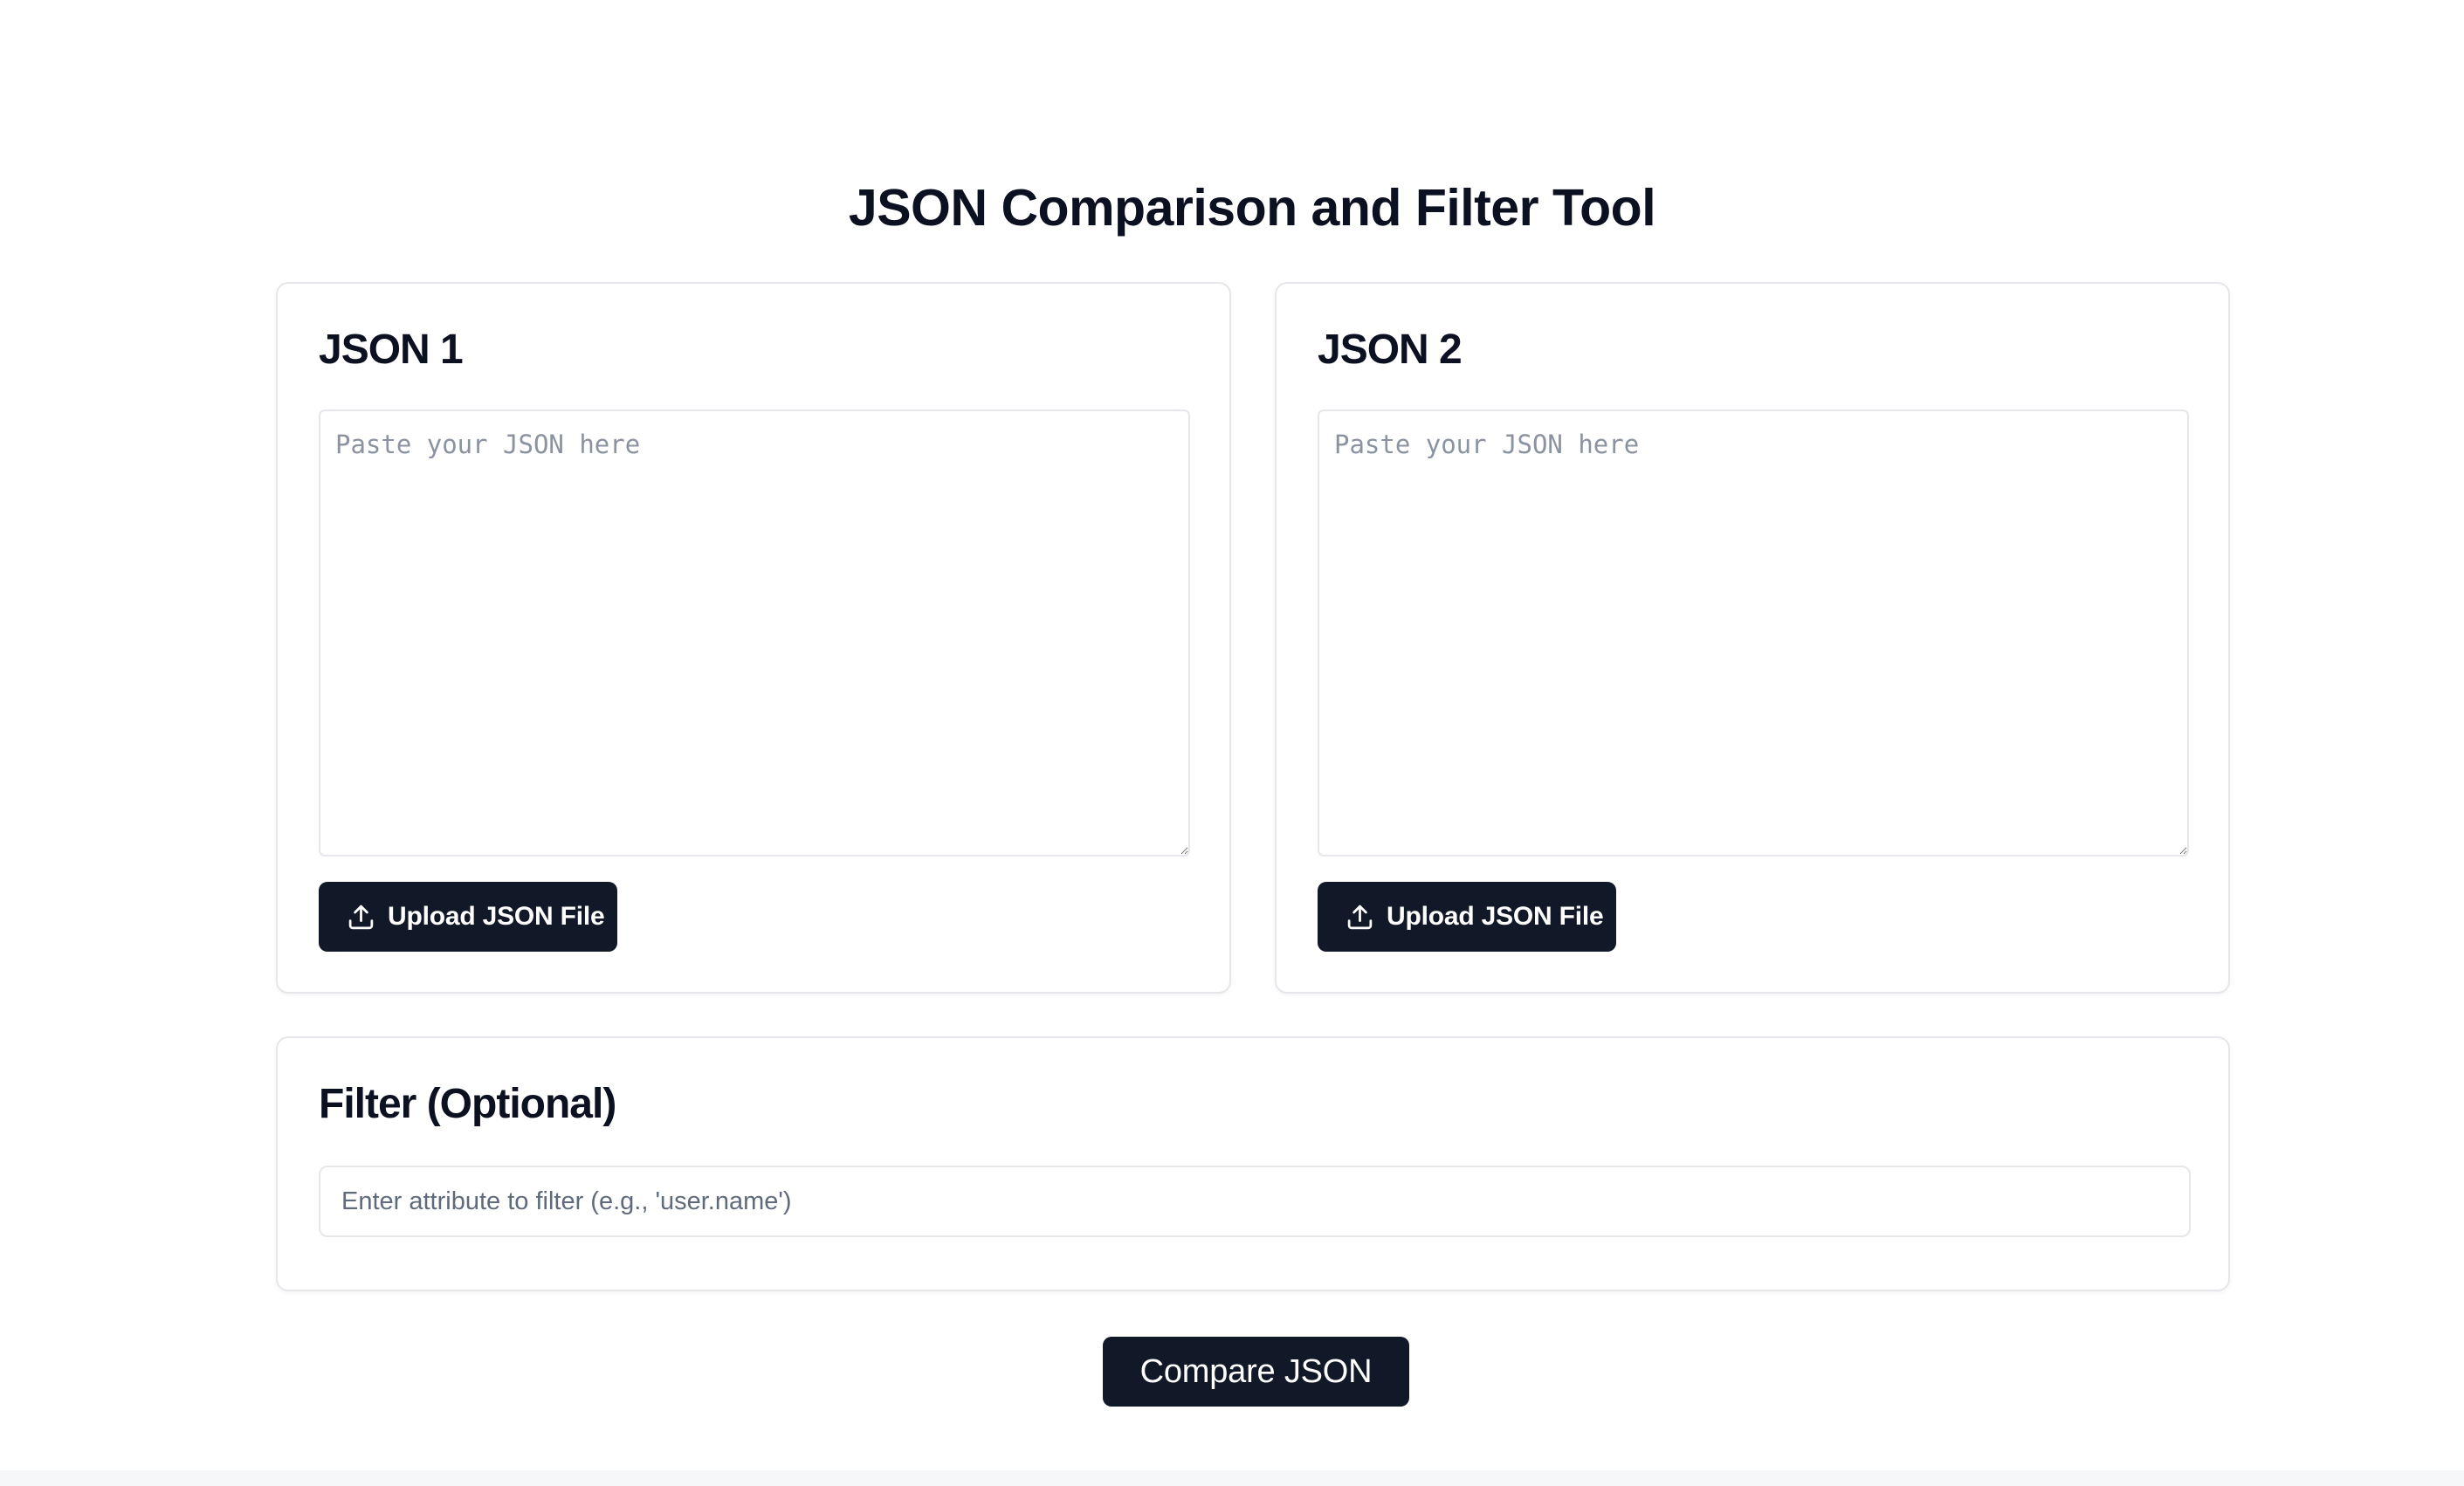  What do you see at coordinates (1256, 1372) in the screenshot?
I see `compare-json-button: Compare JSON` at bounding box center [1256, 1372].